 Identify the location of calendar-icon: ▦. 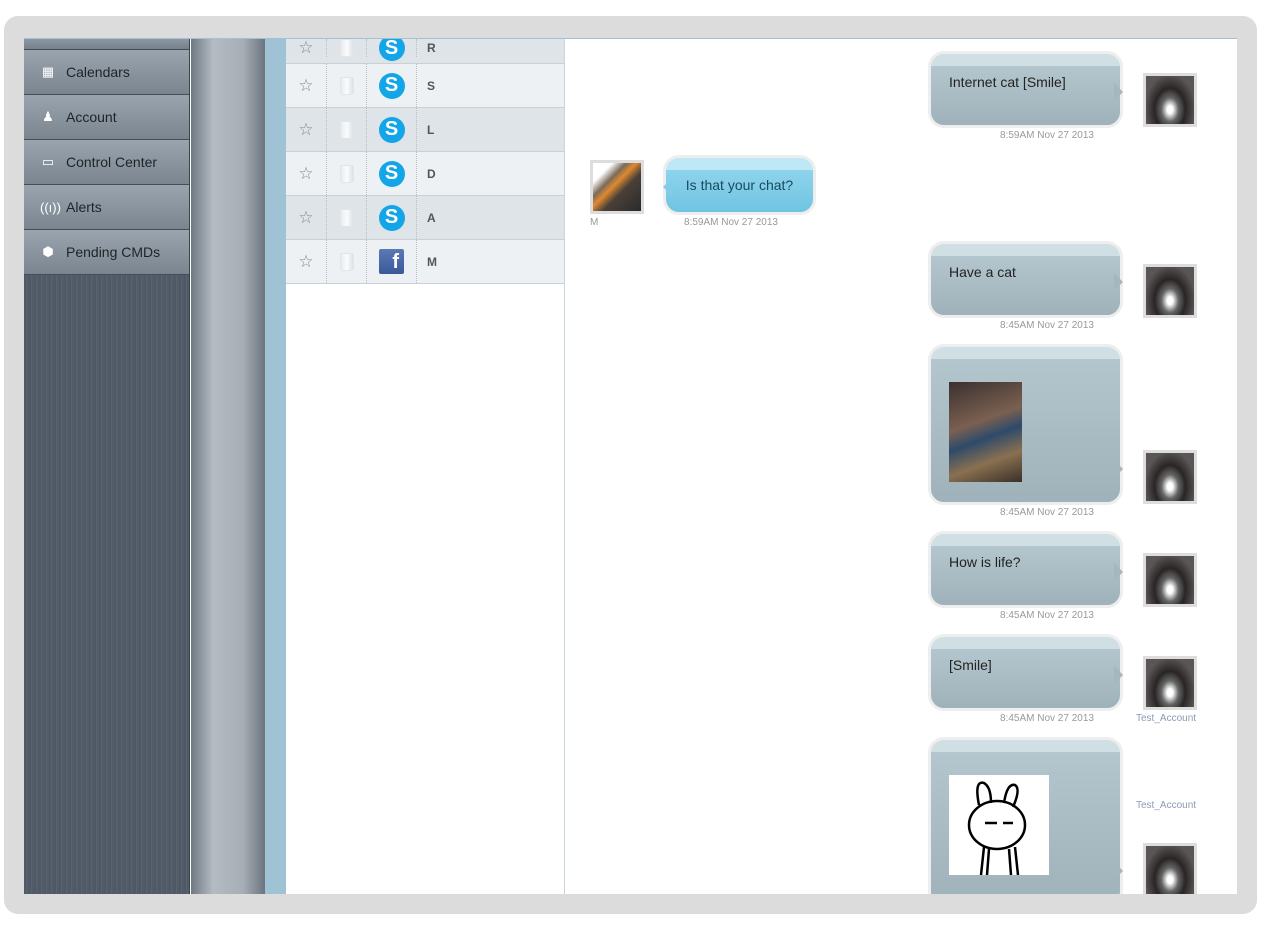
(48, 71).